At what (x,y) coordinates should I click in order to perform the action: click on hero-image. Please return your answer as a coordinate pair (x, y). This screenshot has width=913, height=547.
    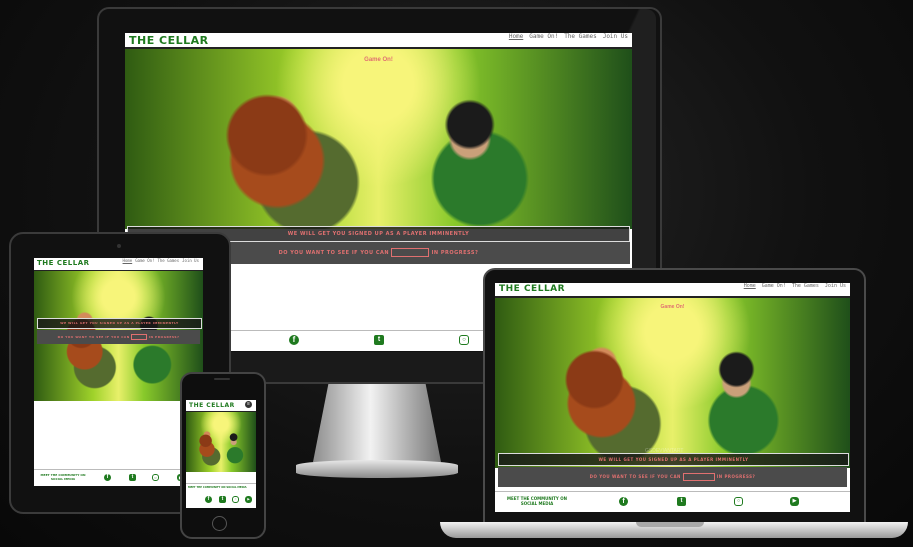
    Looking at the image, I should click on (221, 442).